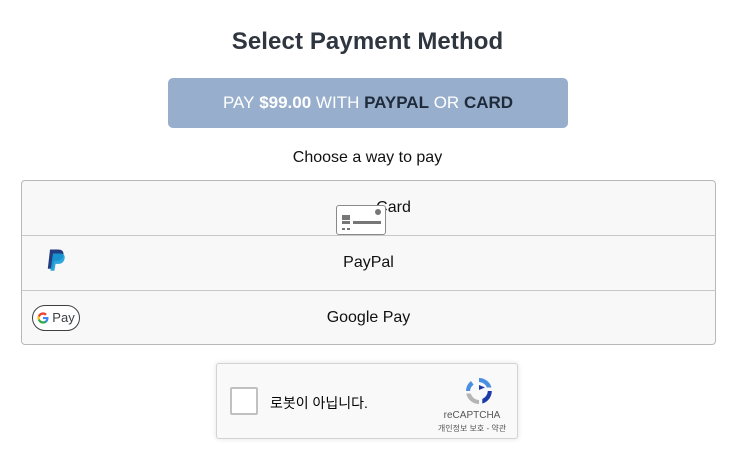  I want to click on recaptcha-links: 개인정보 보호 - 약관, so click(472, 428).